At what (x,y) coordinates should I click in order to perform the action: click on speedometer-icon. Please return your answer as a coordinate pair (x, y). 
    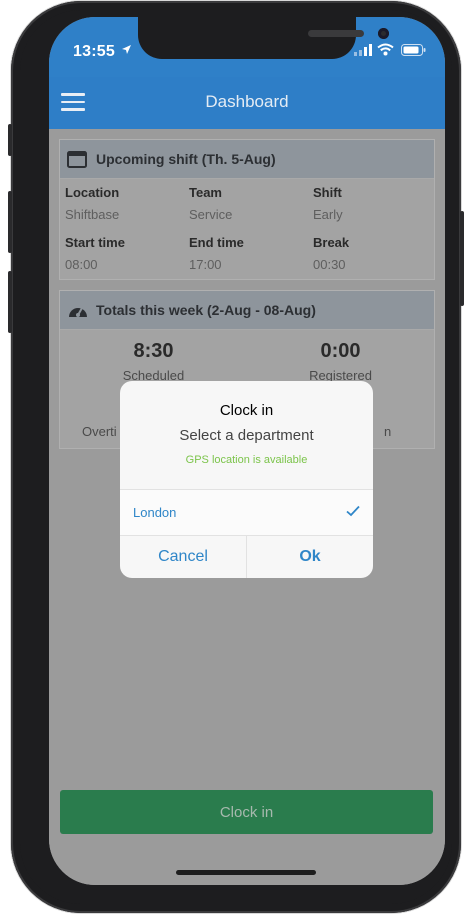
    Looking at the image, I should click on (78, 312).